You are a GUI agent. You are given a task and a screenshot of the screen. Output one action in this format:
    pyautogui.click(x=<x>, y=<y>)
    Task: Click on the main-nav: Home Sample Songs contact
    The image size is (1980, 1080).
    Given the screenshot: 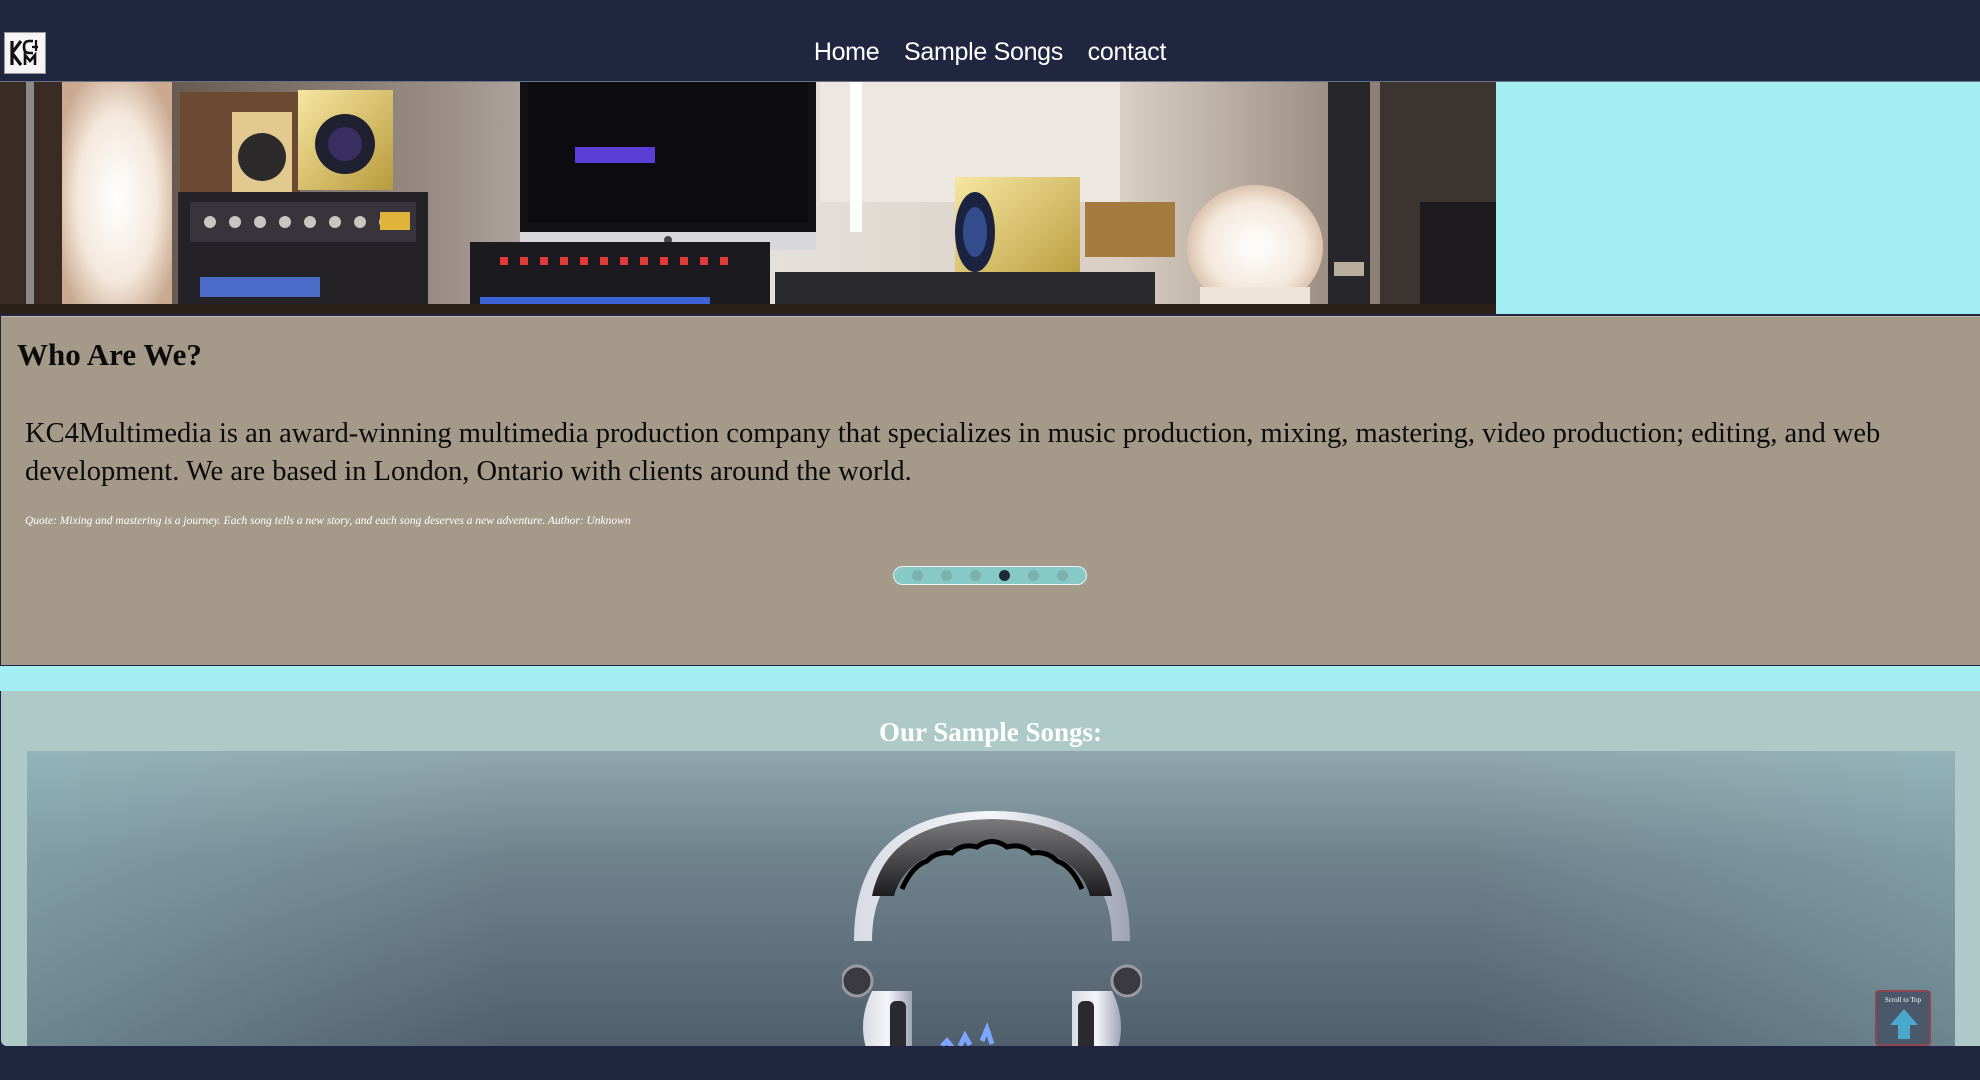 What is the action you would take?
    pyautogui.click(x=990, y=52)
    